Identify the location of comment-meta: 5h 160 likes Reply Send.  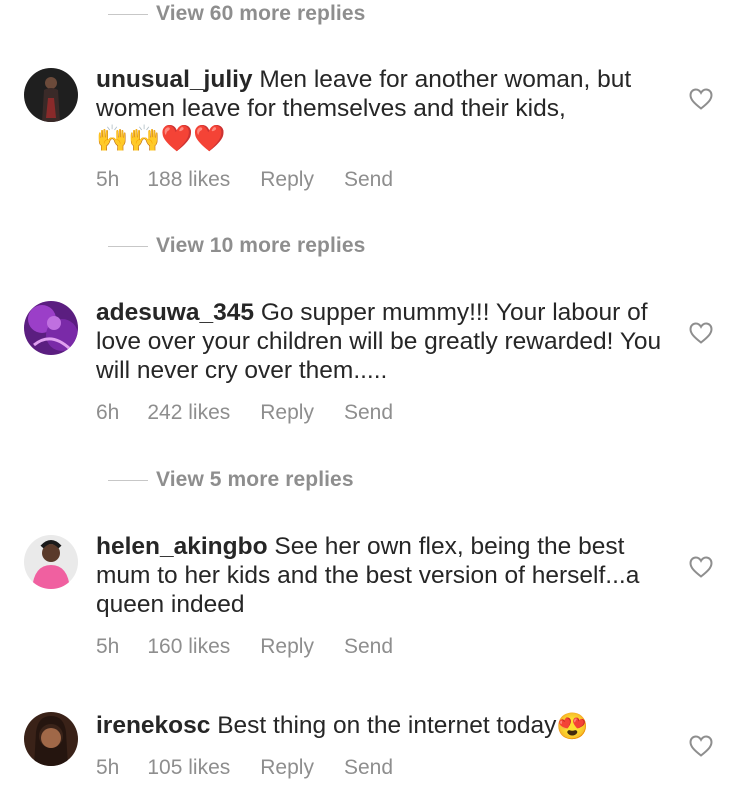
(259, 647).